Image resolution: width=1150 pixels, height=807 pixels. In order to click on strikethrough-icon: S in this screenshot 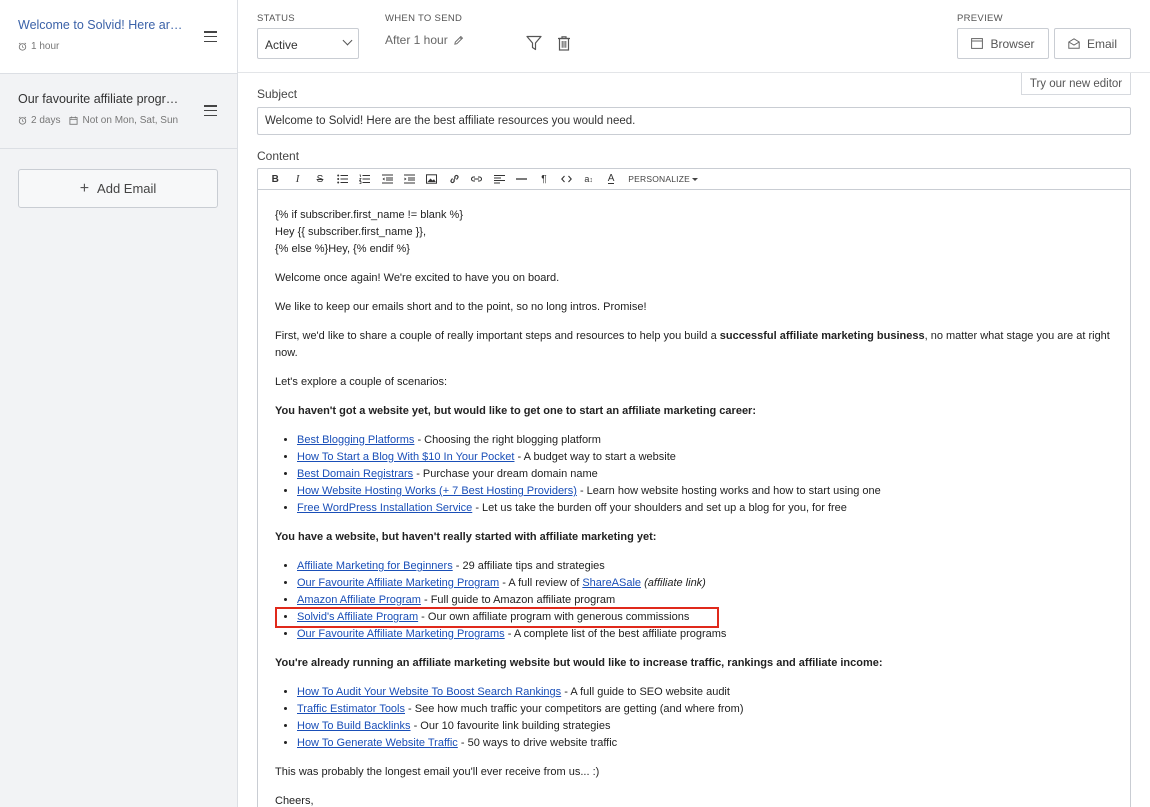, I will do `click(320, 179)`.